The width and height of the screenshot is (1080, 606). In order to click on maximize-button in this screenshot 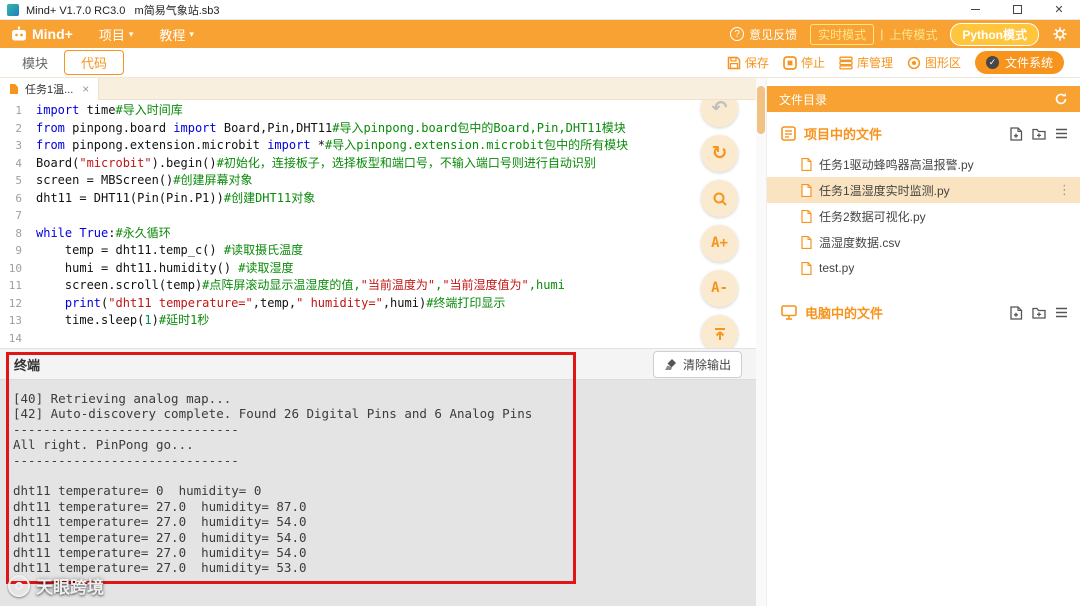, I will do `click(1017, 9)`.